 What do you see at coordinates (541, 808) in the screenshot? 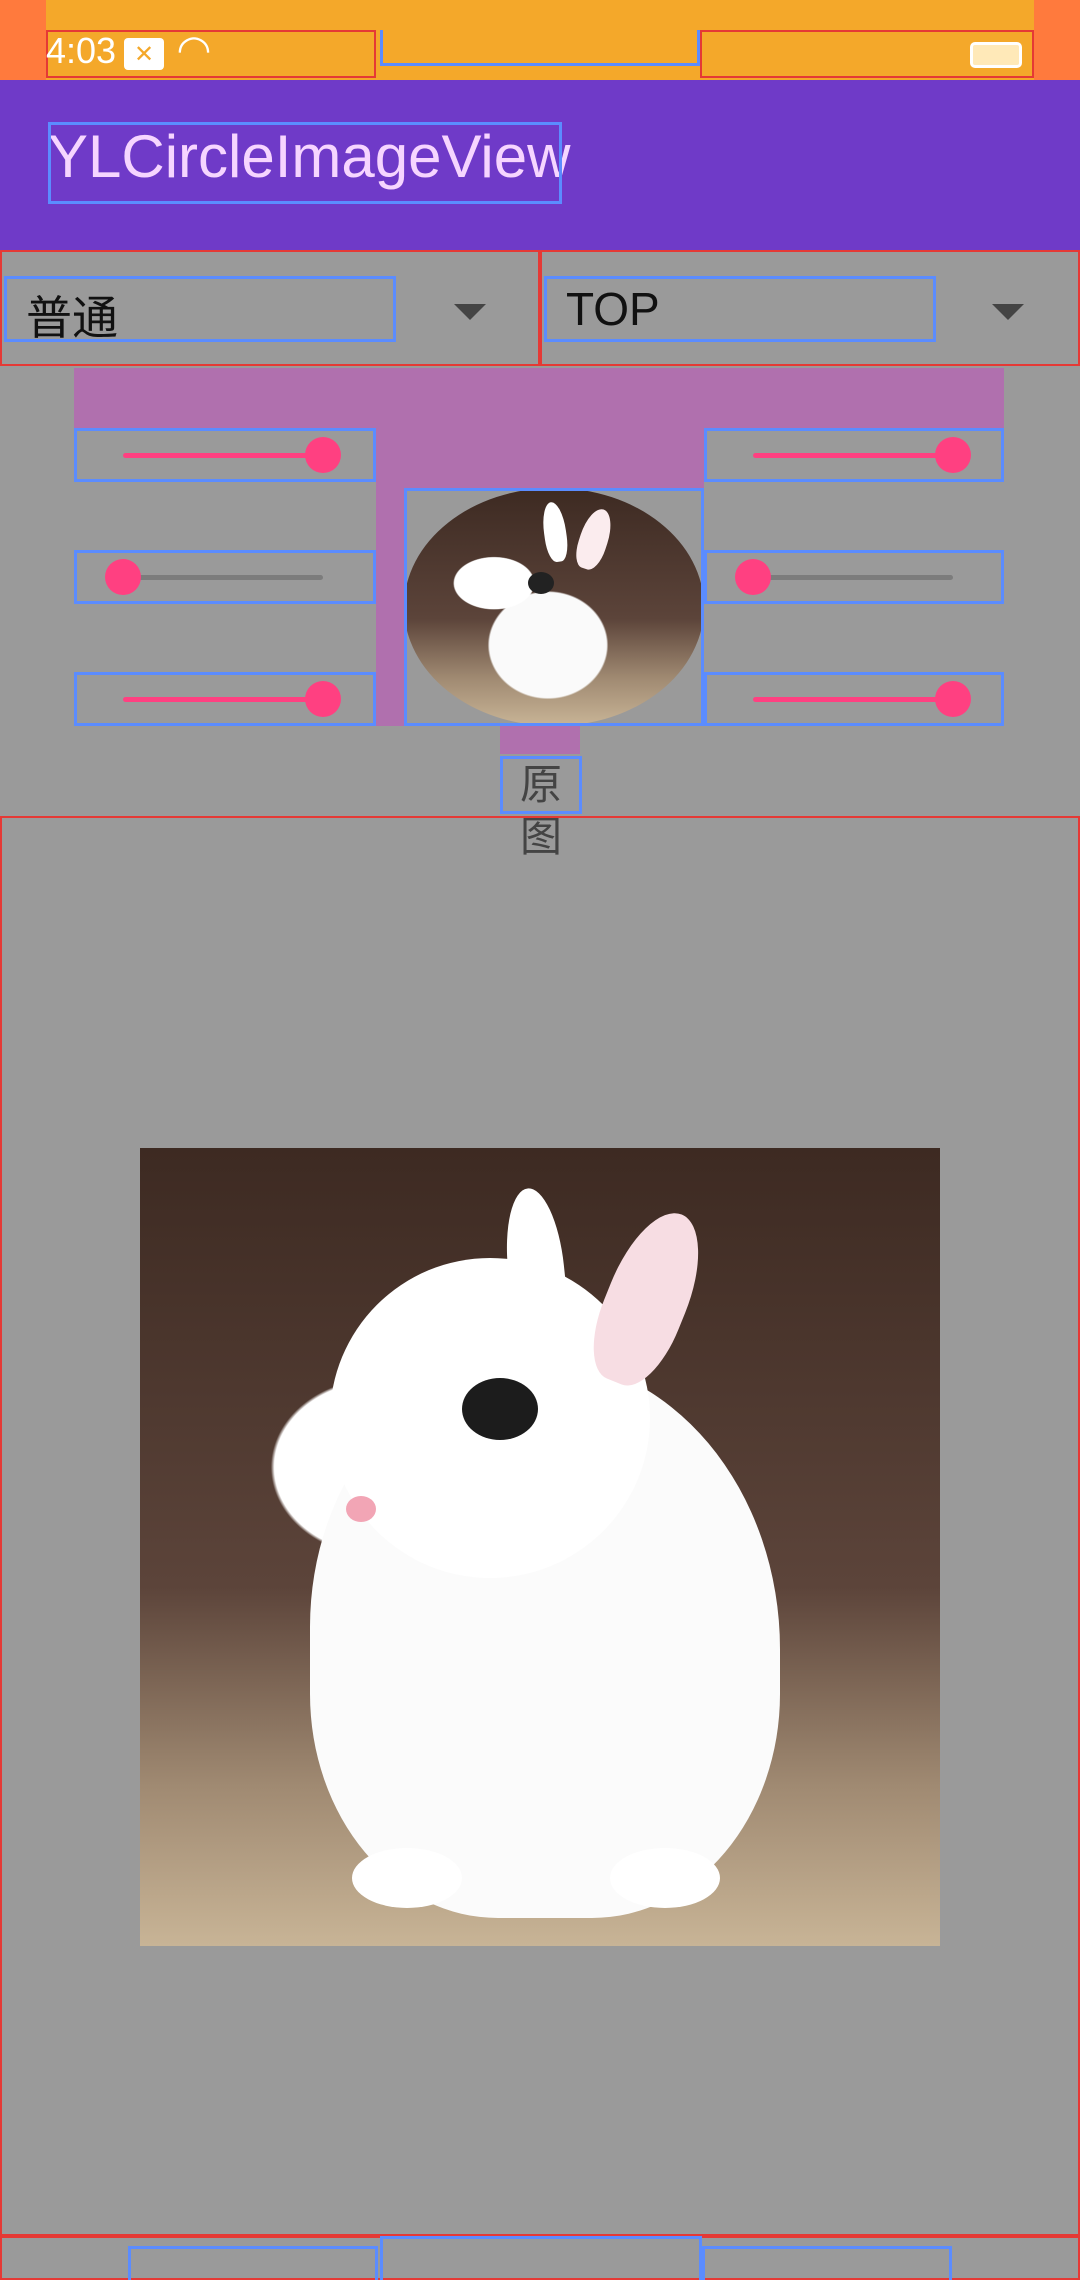
I see `original-image-caption: 原图` at bounding box center [541, 808].